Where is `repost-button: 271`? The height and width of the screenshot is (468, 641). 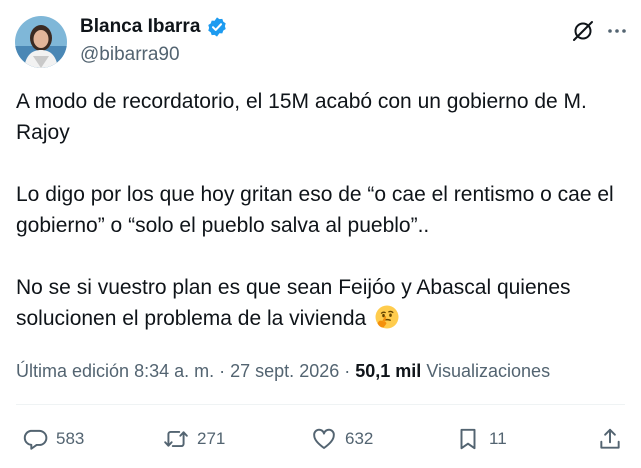
repost-button: 271 is located at coordinates (194, 439).